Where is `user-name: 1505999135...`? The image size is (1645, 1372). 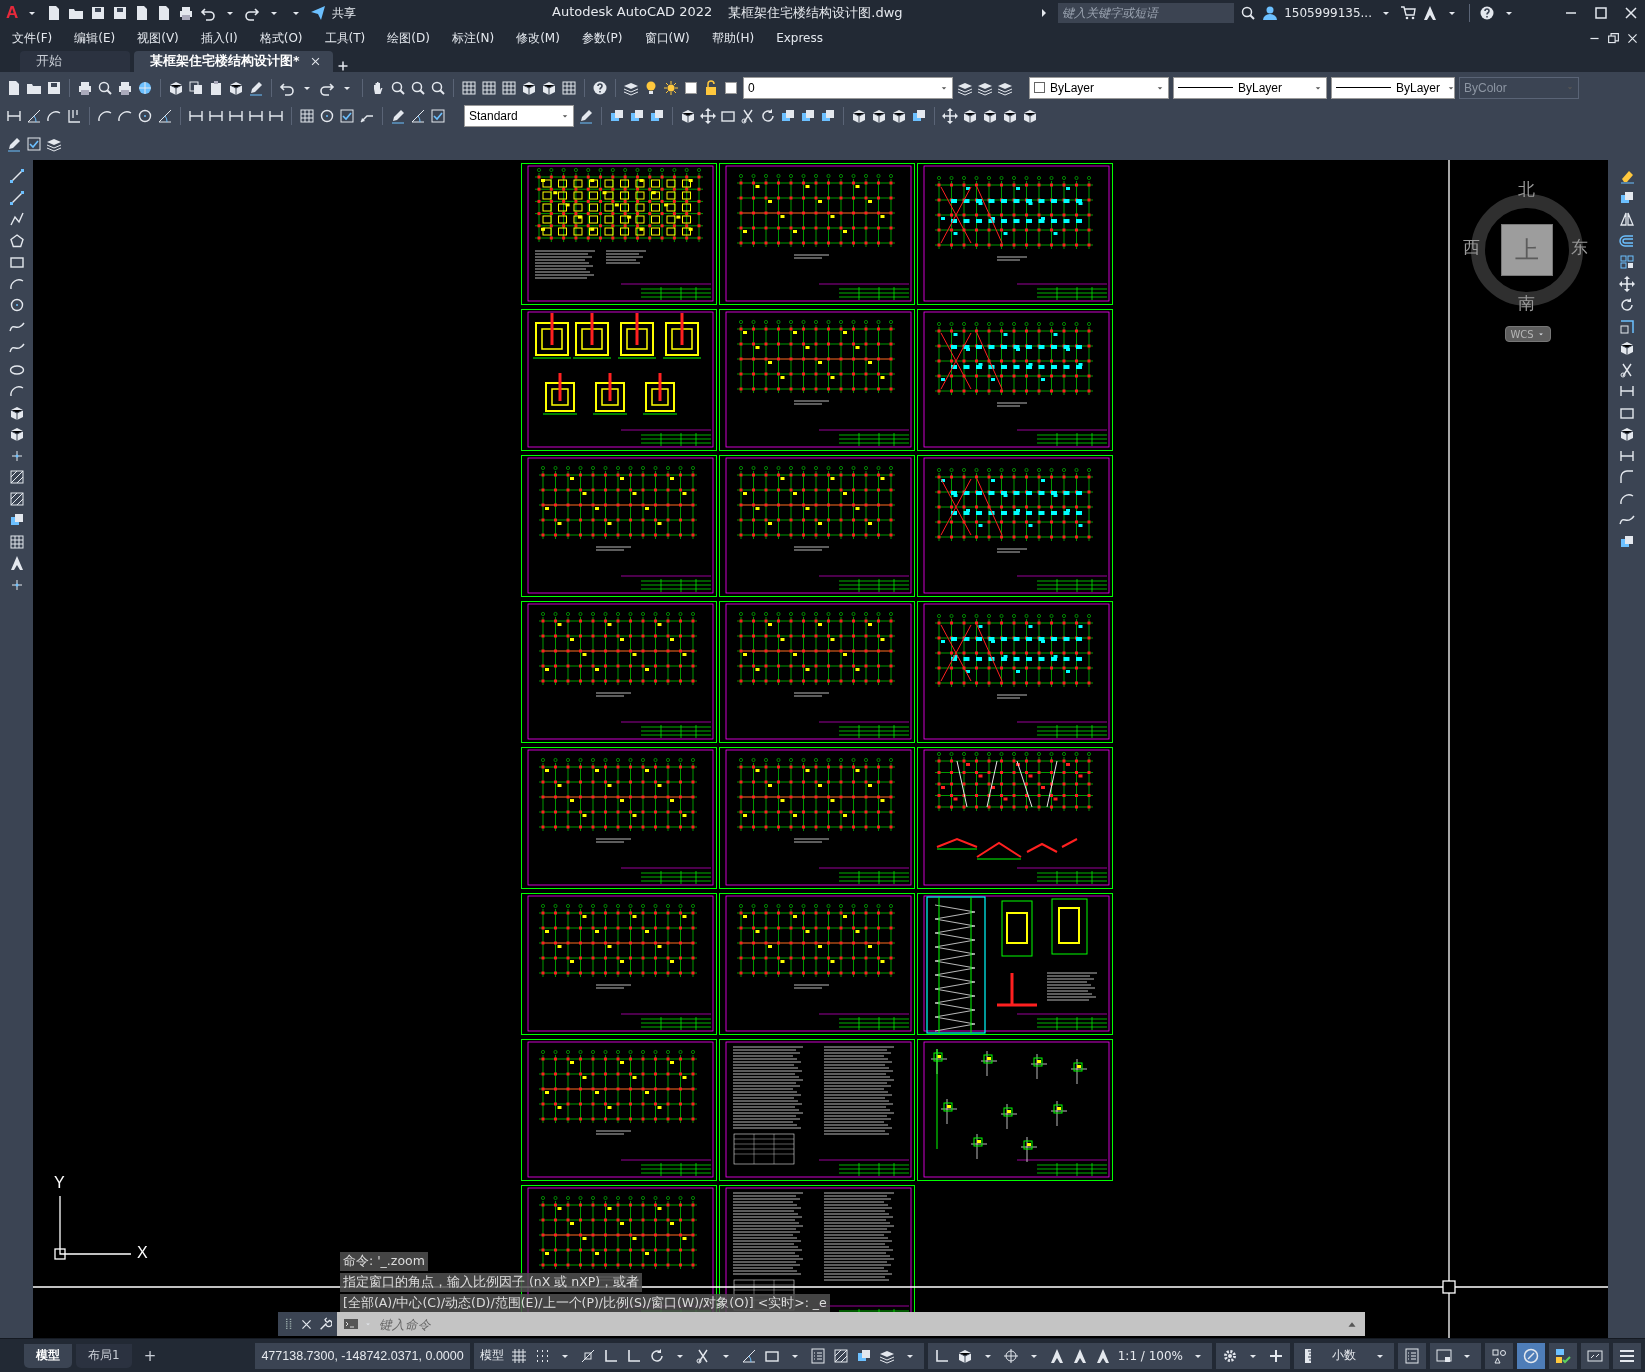 user-name: 1505999135... is located at coordinates (1328, 13).